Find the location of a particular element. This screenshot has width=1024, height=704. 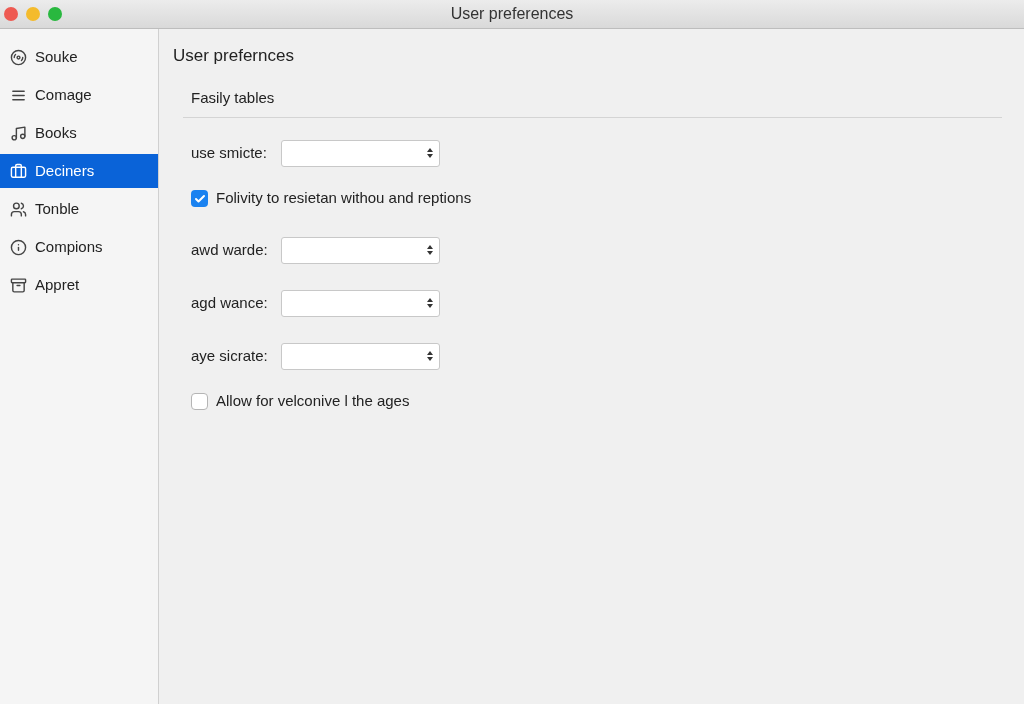

checkbox-label: Allow for velconive l the ages is located at coordinates (313, 401).